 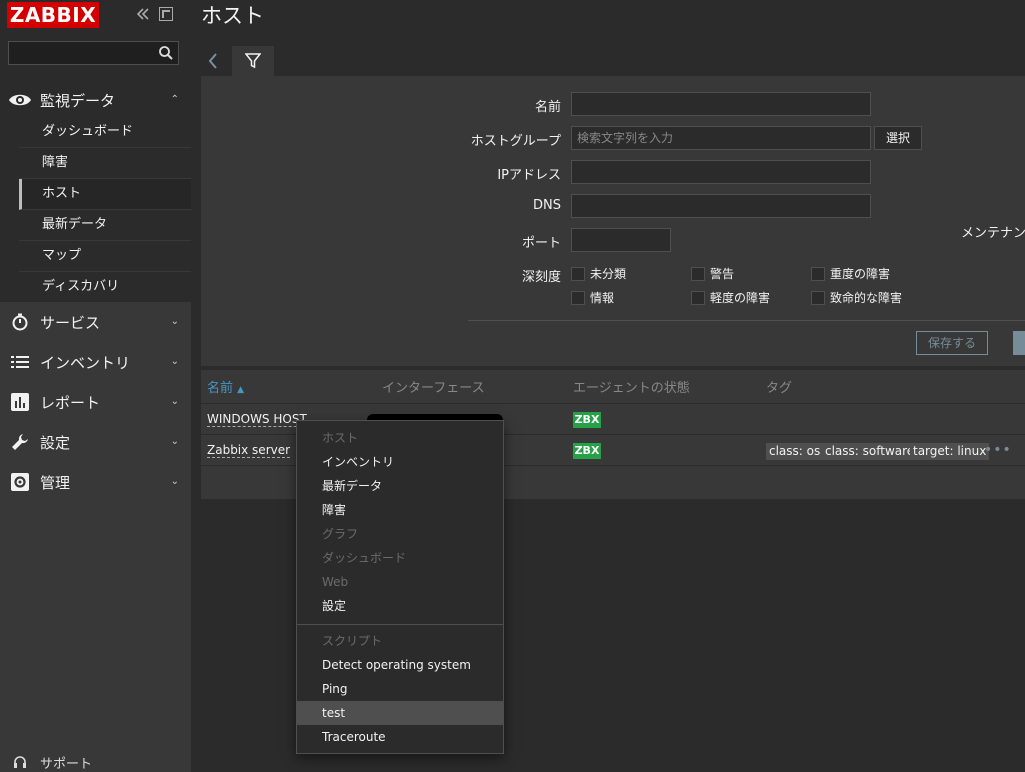 I want to click on filter-port-input, so click(x=621, y=240).